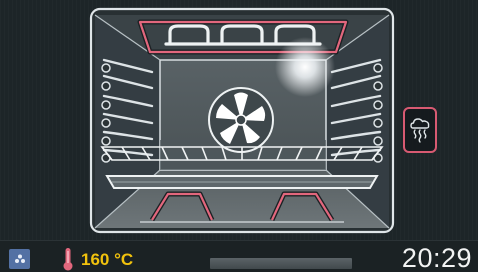 This screenshot has height=272, width=478. Describe the element at coordinates (242, 182) in the screenshot. I see `baking-tray` at that location.